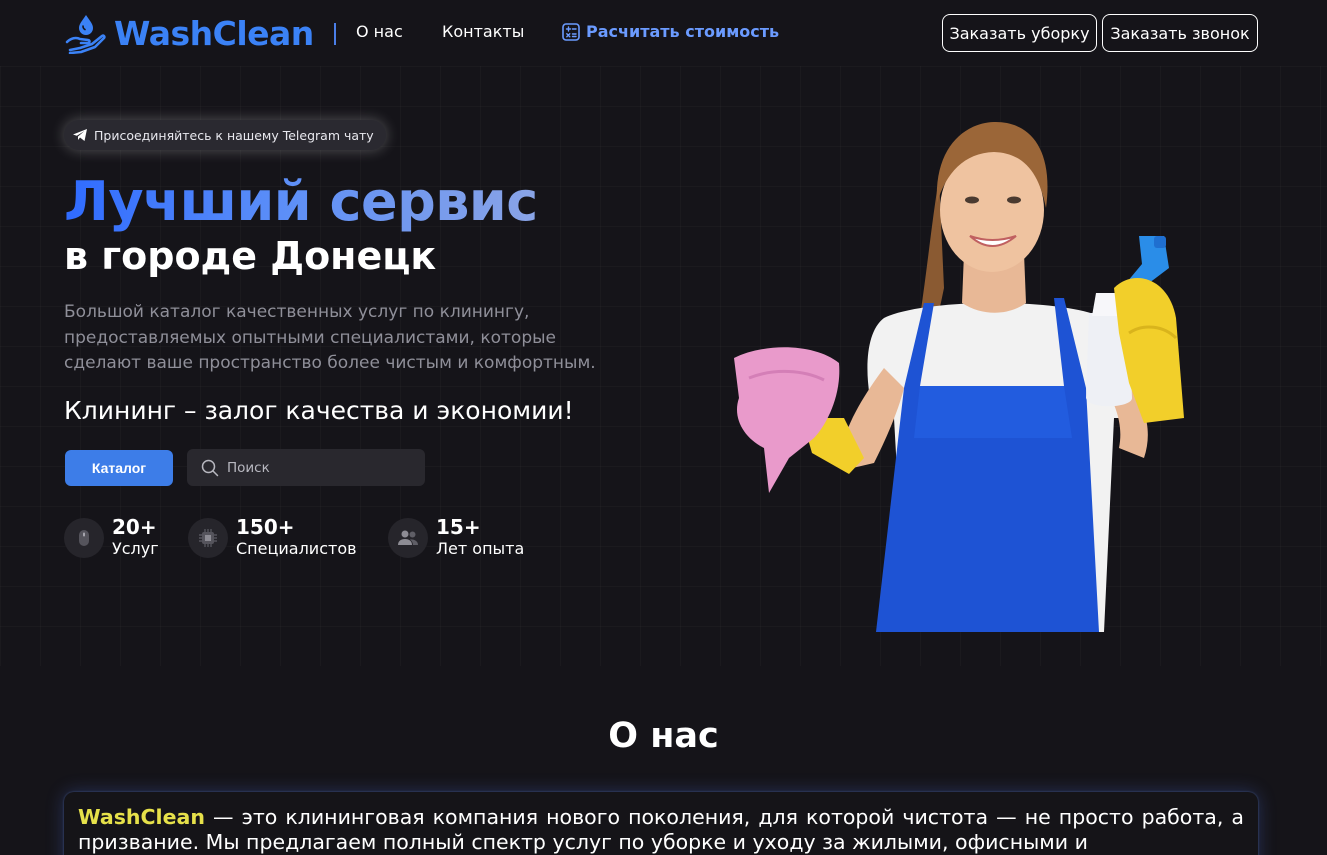 This screenshot has height=855, width=1327. I want to click on search-icon, so click(210, 467).